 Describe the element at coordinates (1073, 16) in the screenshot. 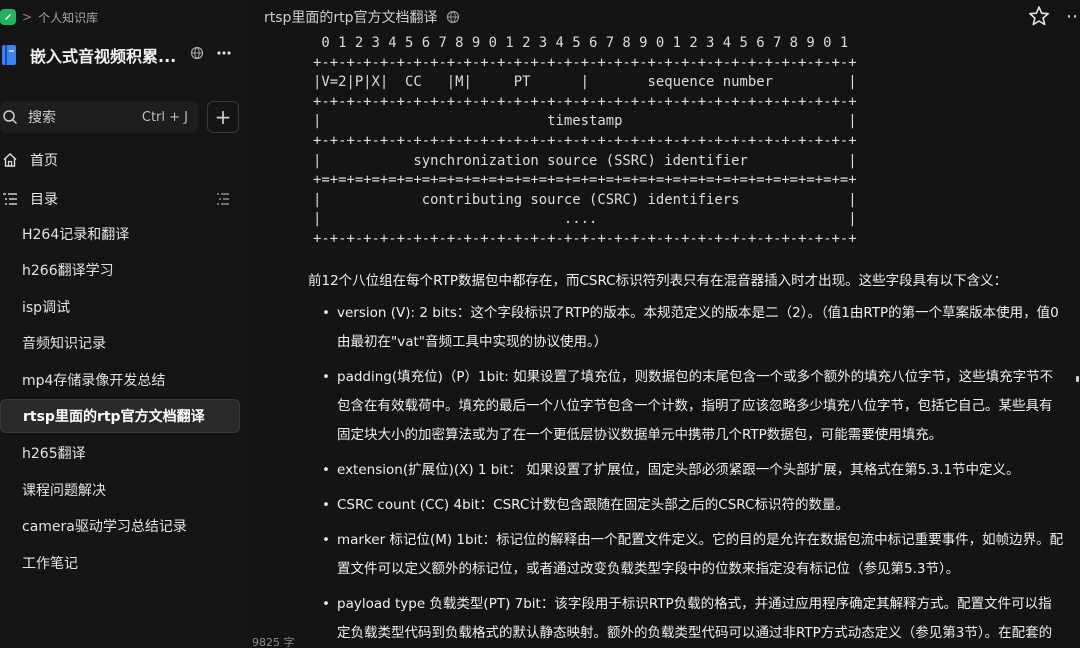

I see `header-more-button: ⋯` at that location.